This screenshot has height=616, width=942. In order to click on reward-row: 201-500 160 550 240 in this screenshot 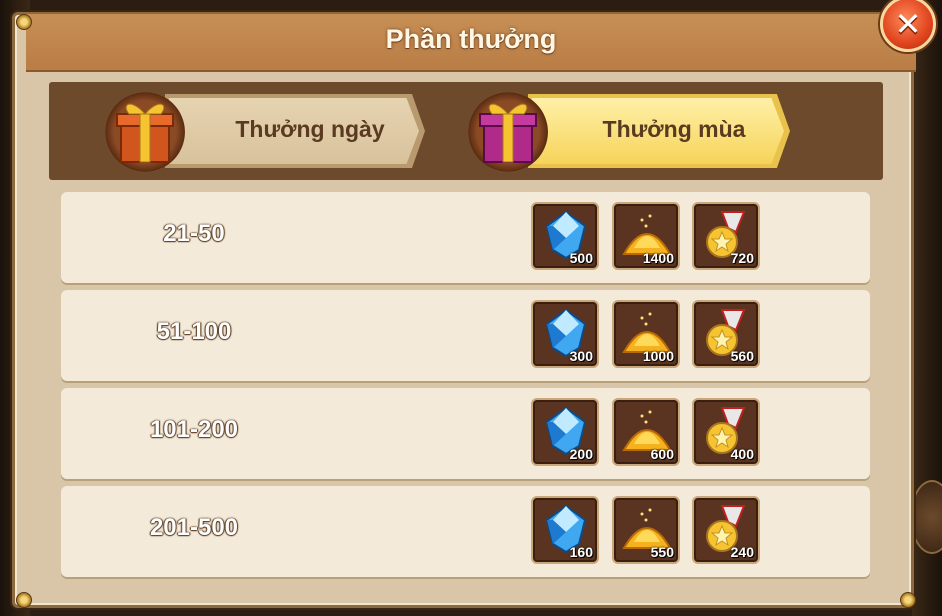, I will do `click(465, 531)`.